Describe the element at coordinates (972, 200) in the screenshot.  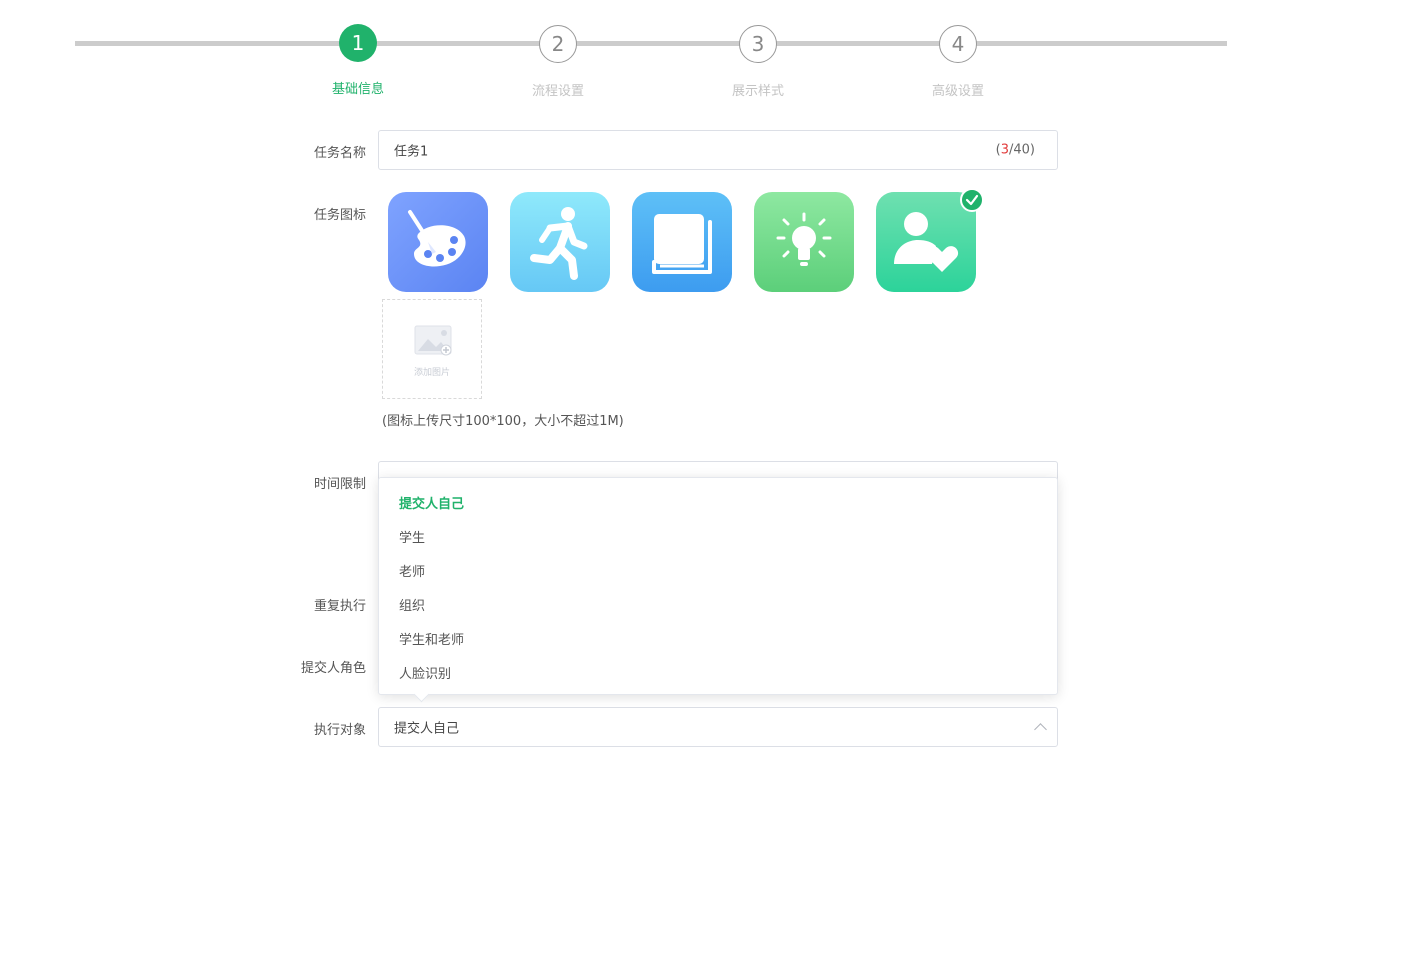
I see `selected-check-icon` at that location.